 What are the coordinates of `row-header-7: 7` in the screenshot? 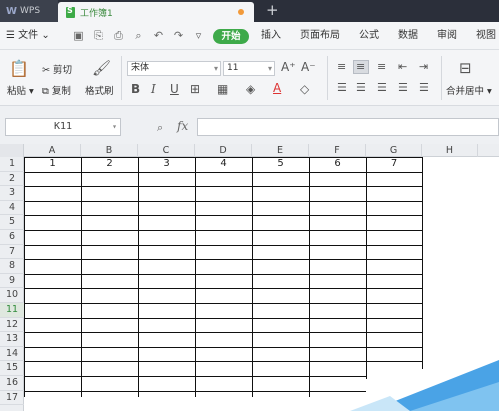 It's located at (12, 252).